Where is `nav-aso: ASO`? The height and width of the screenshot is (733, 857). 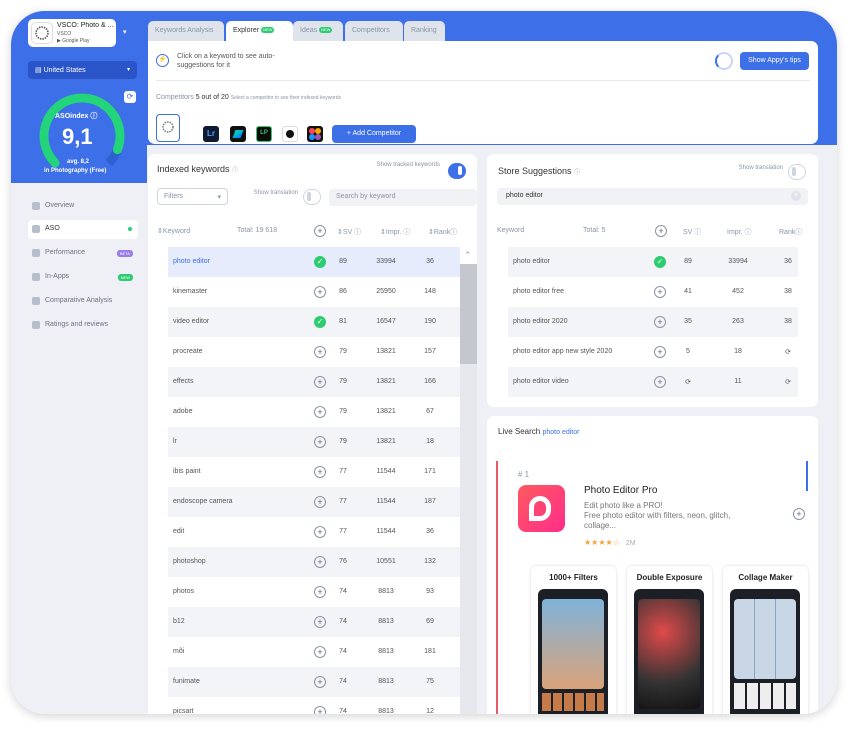
nav-aso: ASO is located at coordinates (83, 229).